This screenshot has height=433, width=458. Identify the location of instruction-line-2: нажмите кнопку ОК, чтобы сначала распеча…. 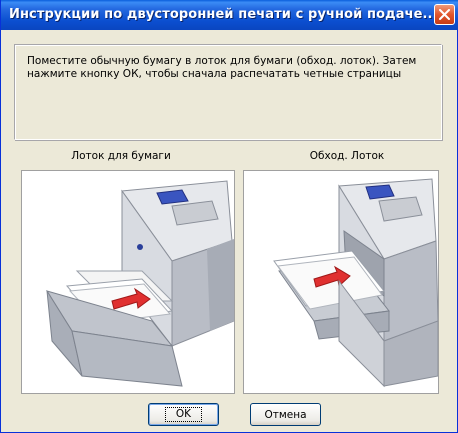
(214, 74).